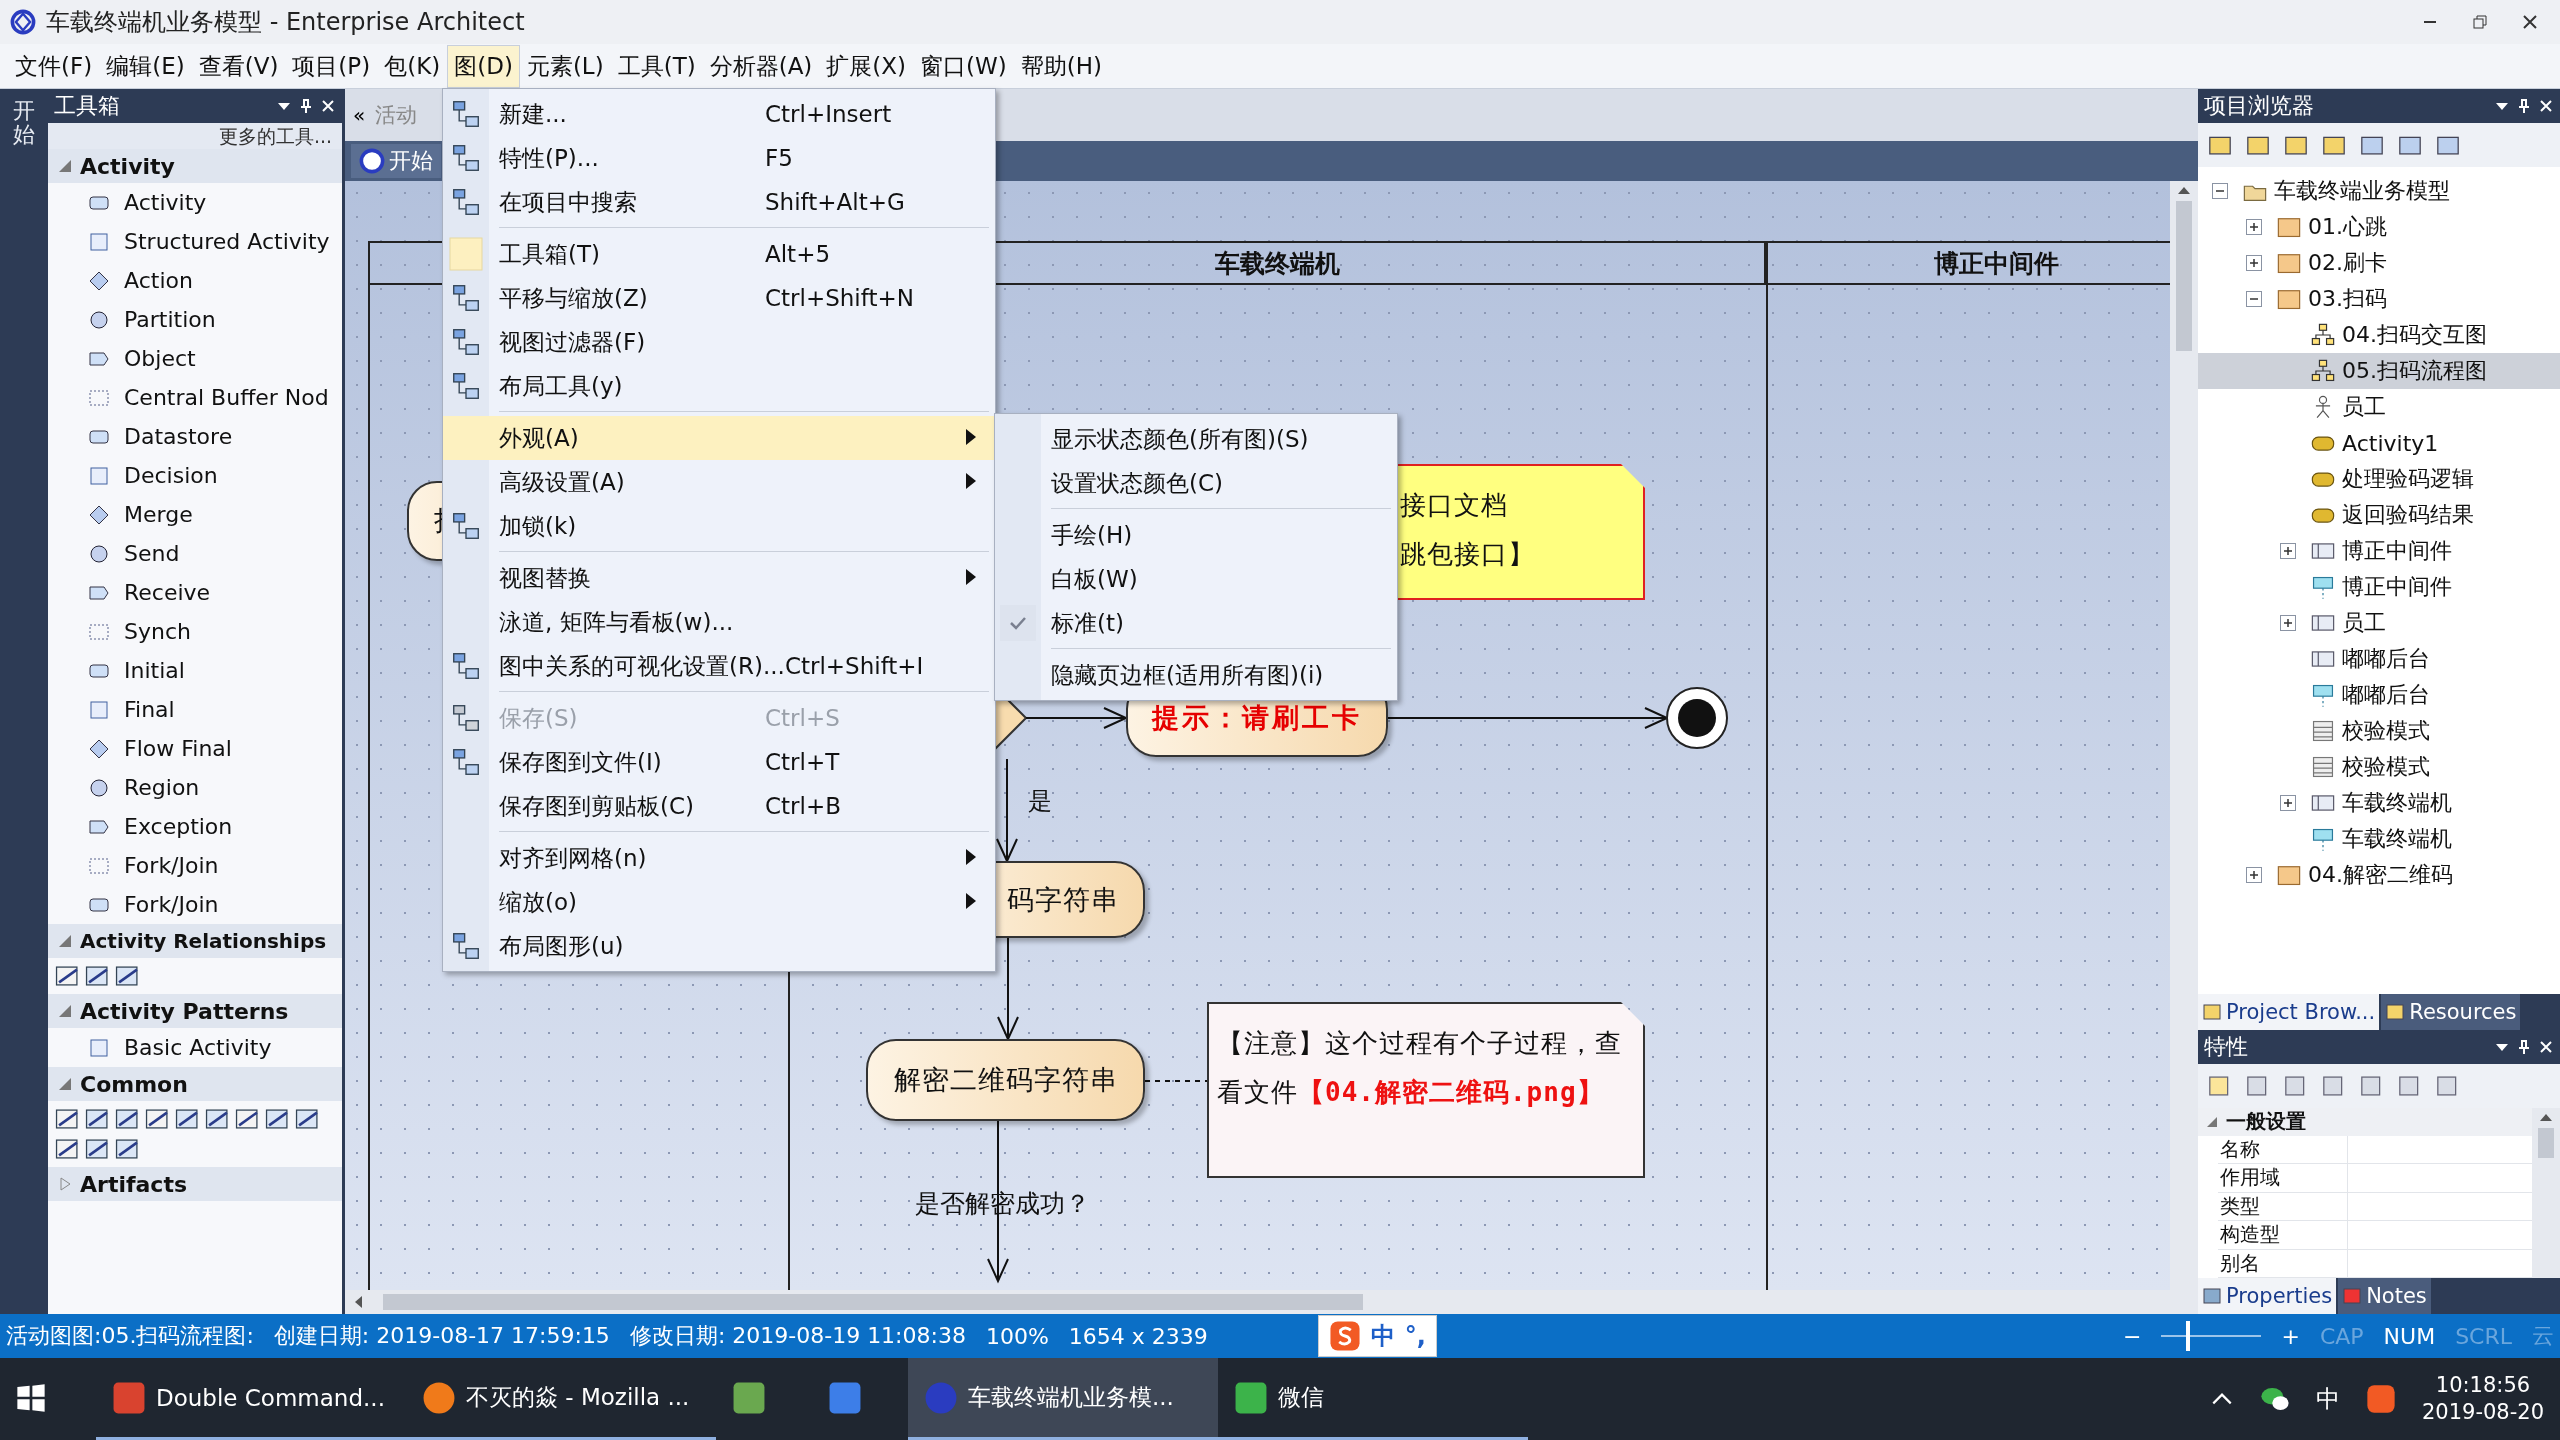 The height and width of the screenshot is (1440, 2560). Describe the element at coordinates (145, 66) in the screenshot. I see `menu-item: 编辑(E)` at that location.